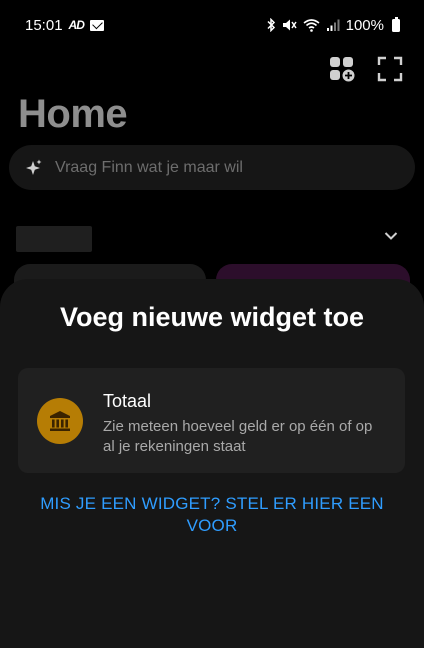 This screenshot has height=648, width=424. Describe the element at coordinates (60, 421) in the screenshot. I see `bank-icon` at that location.